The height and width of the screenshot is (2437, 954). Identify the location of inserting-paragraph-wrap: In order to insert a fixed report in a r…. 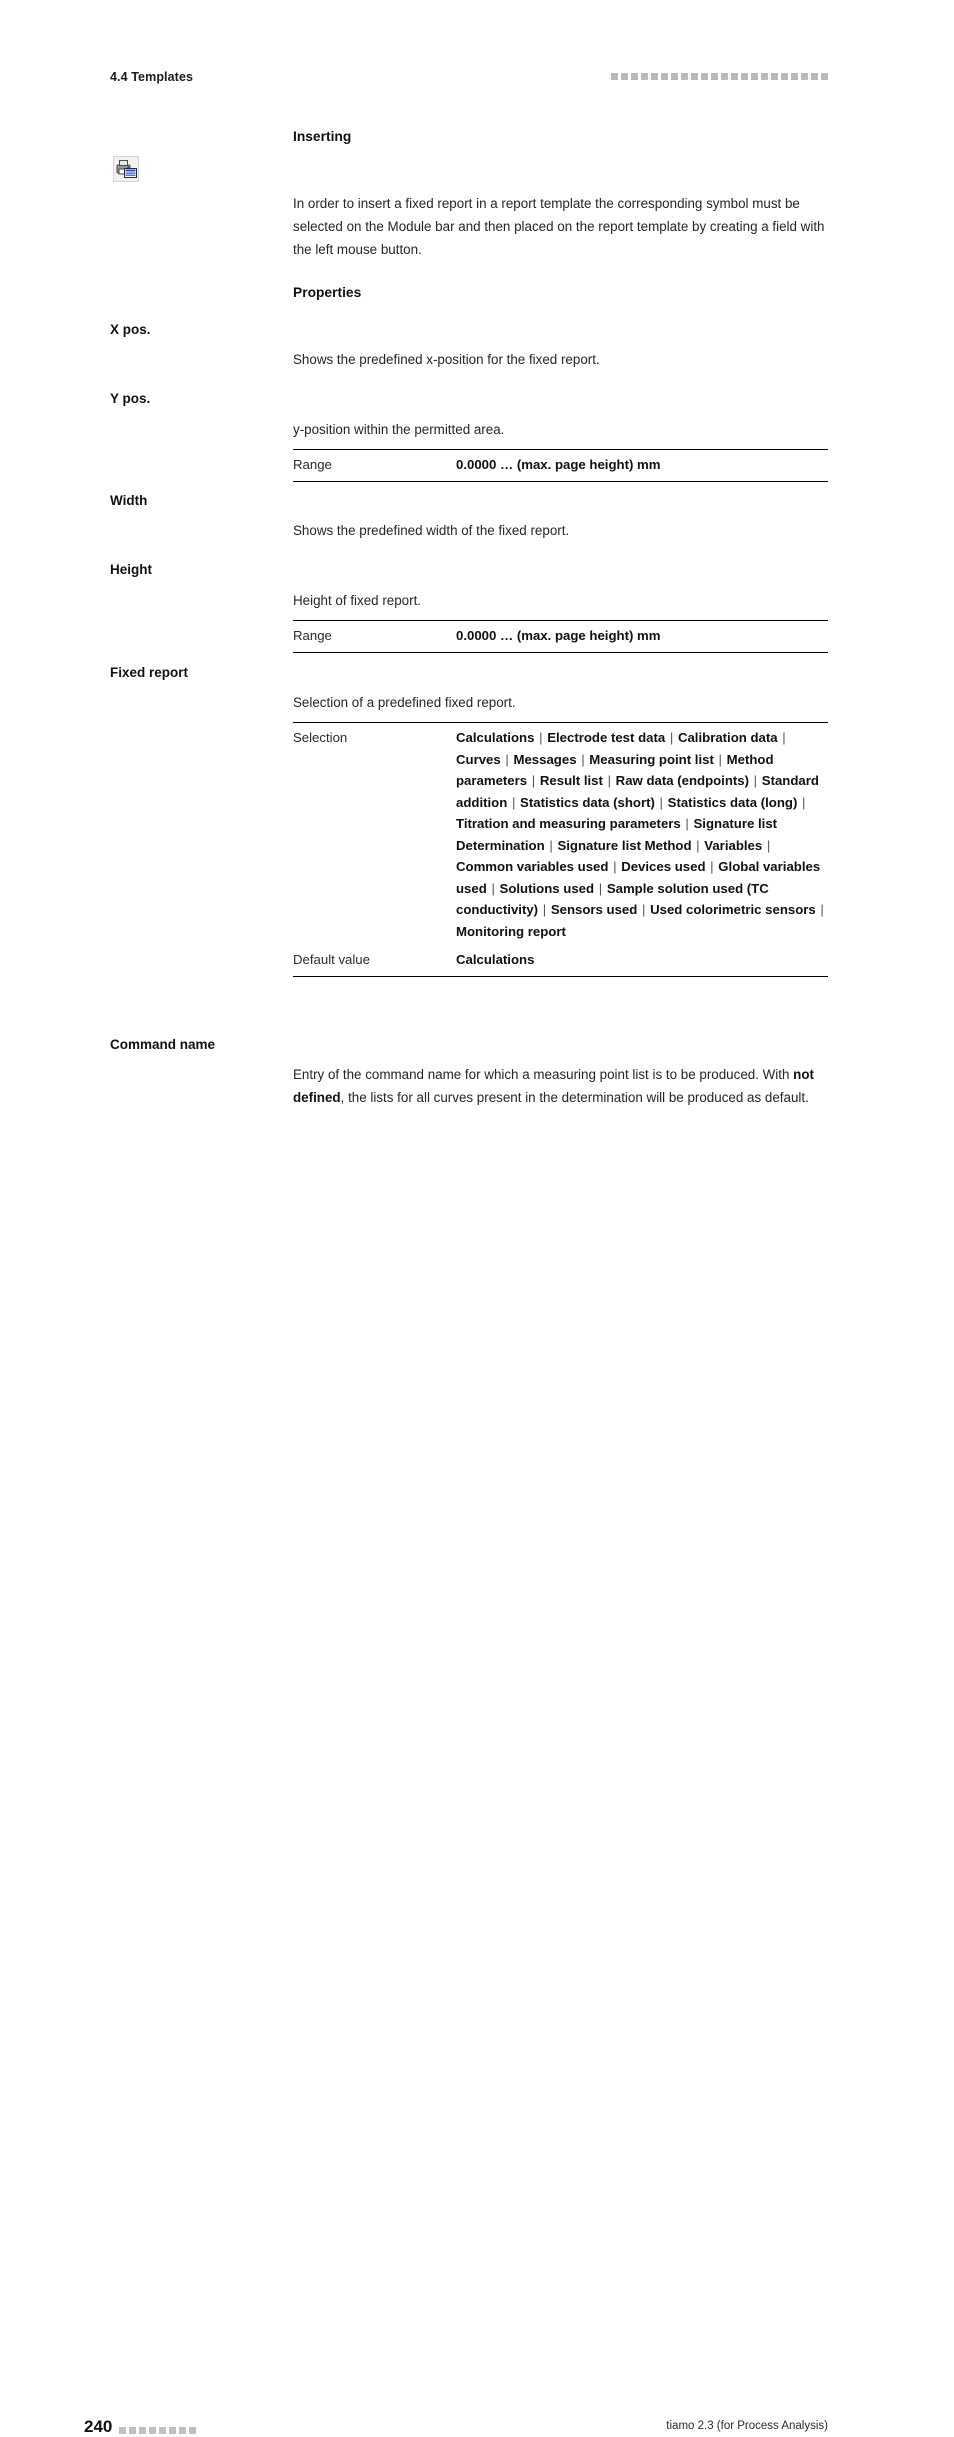
(560, 226).